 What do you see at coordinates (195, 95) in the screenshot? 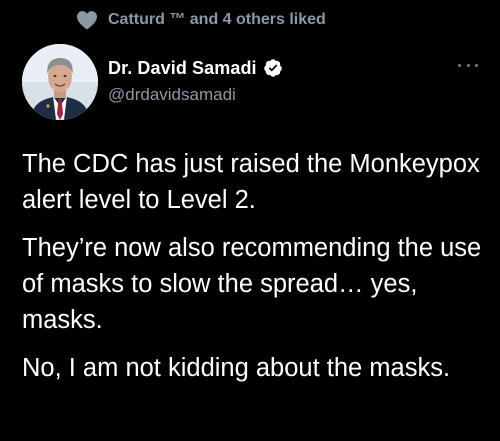
I see `author-handle: @drdavidsamadi` at bounding box center [195, 95].